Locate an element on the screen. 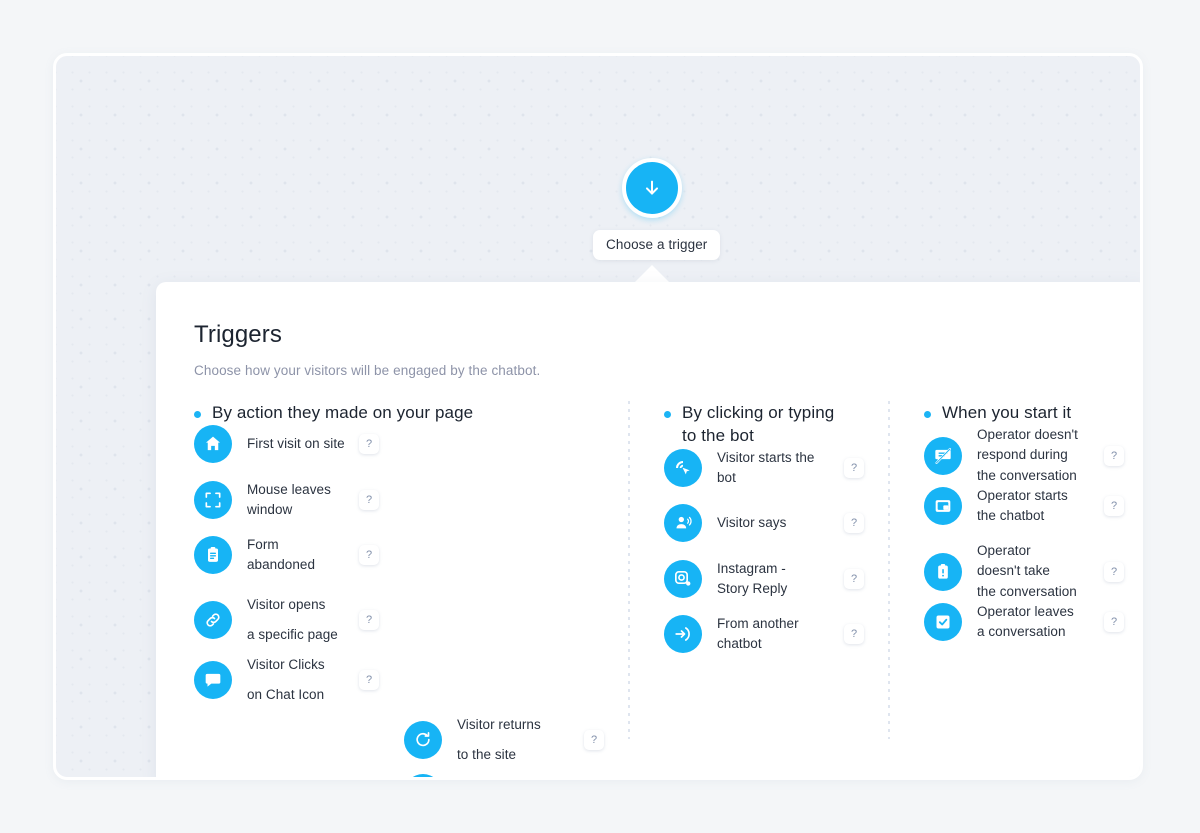 The width and height of the screenshot is (1200, 833). trigger-item-label: Visitor returns to the site is located at coordinates (499, 739).